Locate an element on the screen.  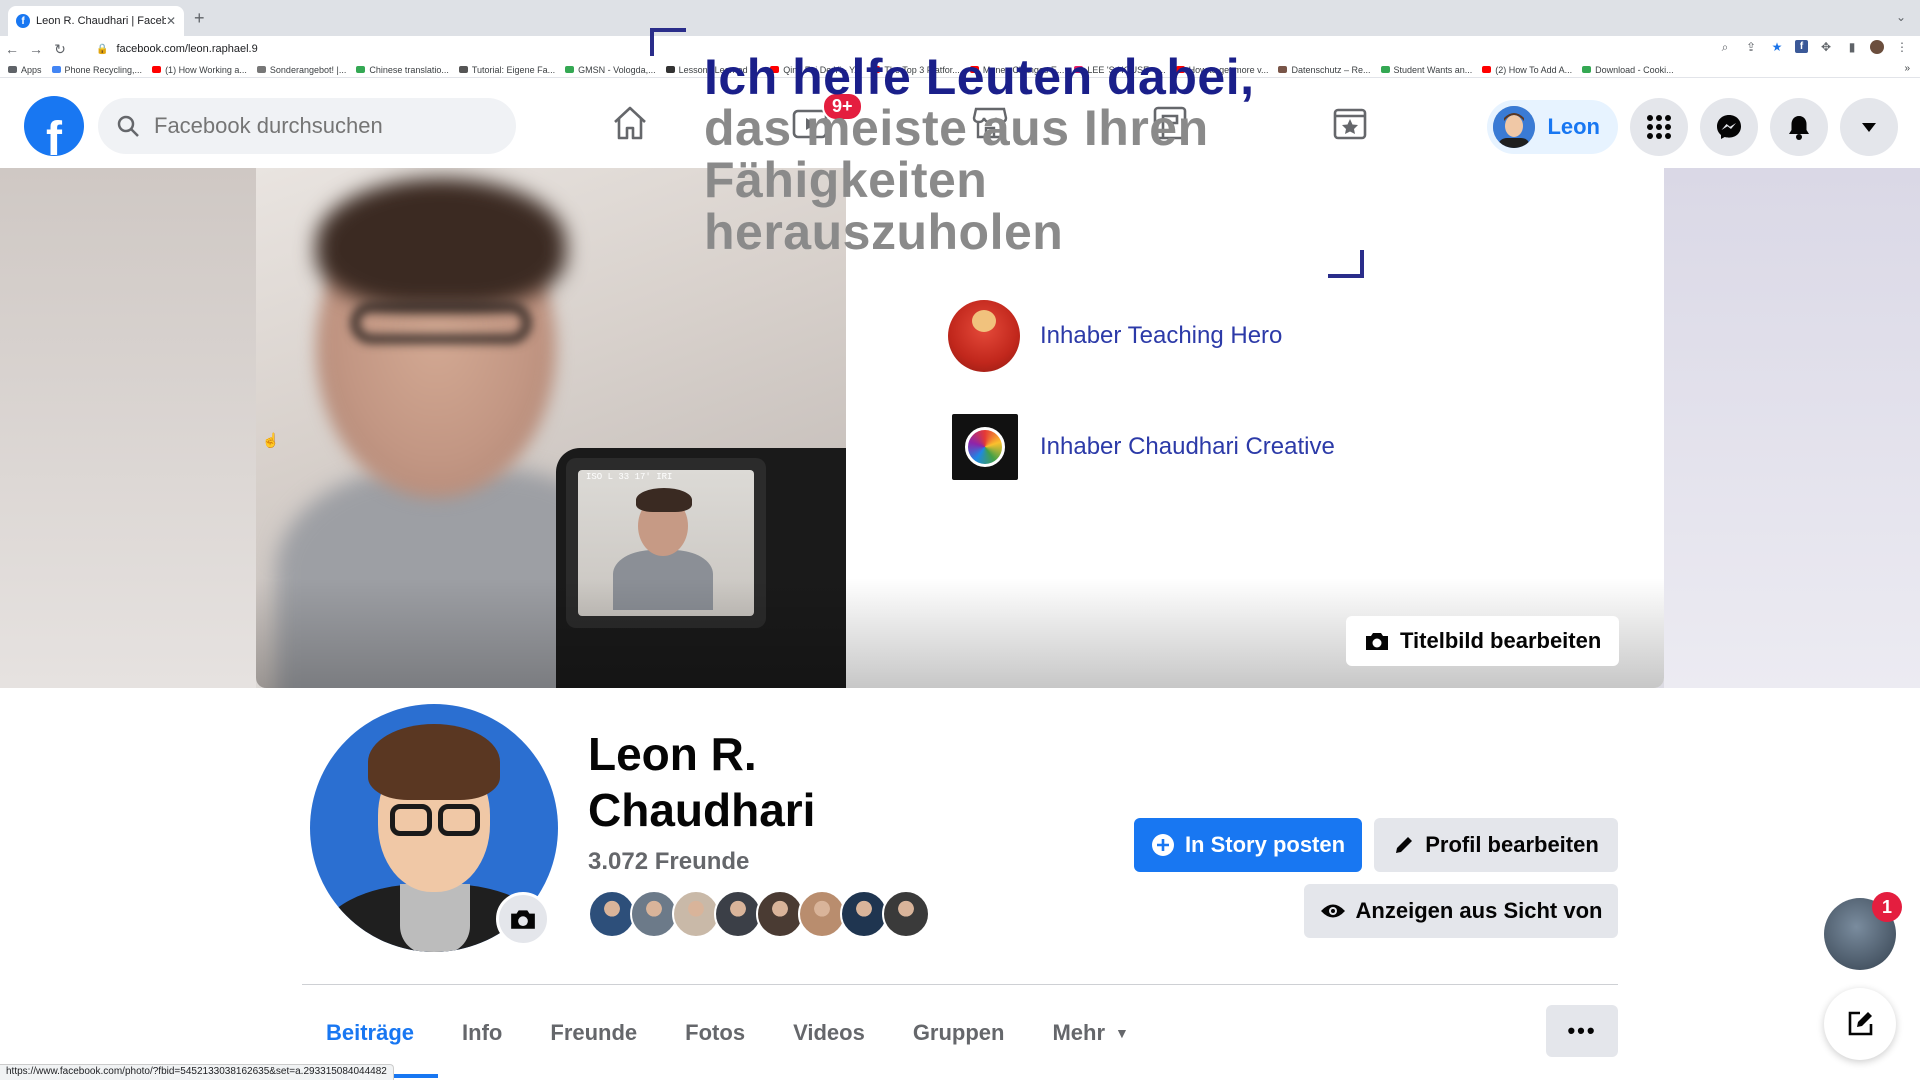
tab-gruppen: Gruppen is located at coordinates (959, 1033).